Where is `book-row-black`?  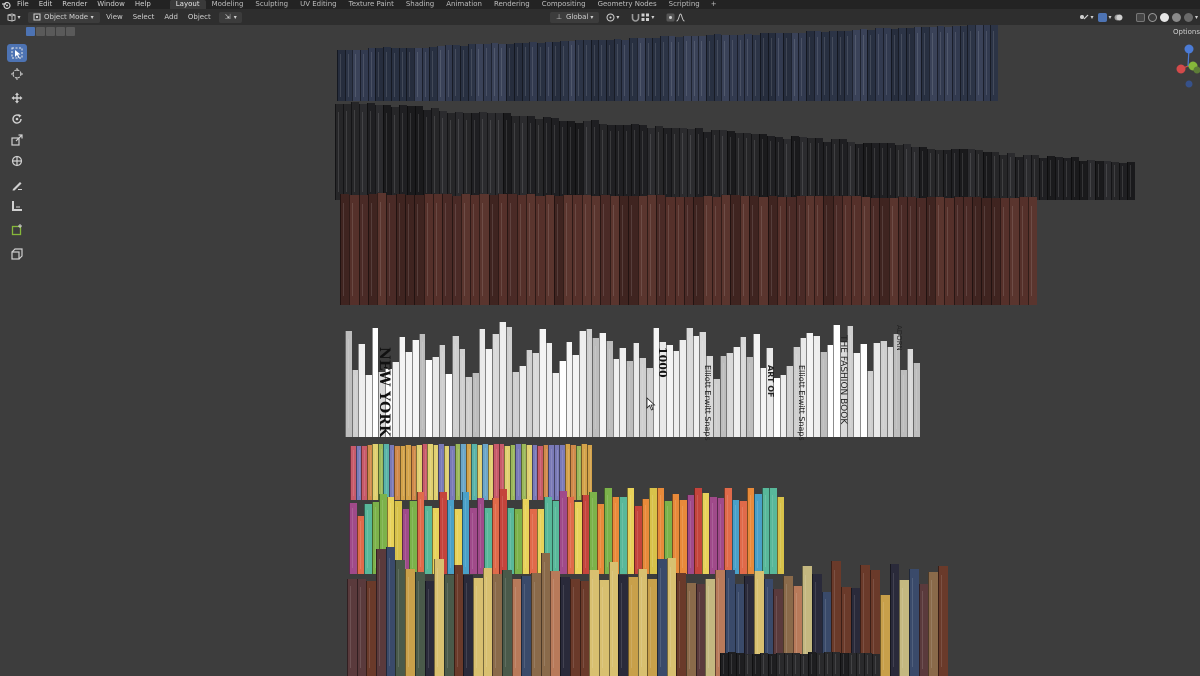 book-row-black is located at coordinates (735, 132).